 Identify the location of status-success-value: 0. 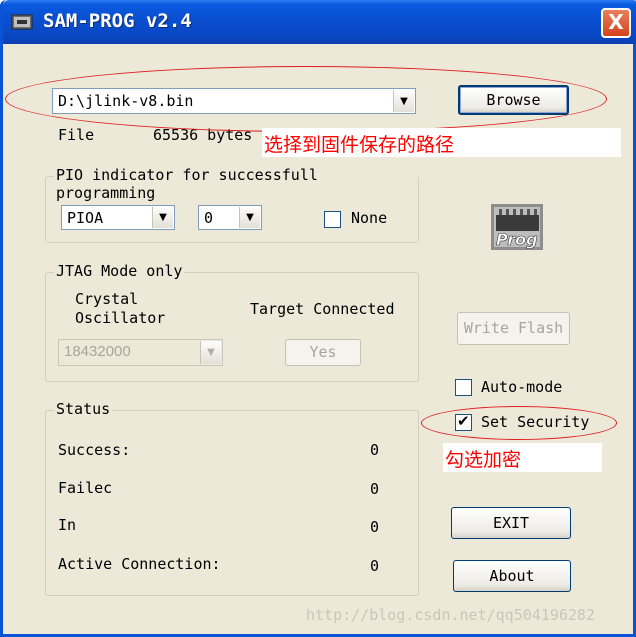
(375, 450).